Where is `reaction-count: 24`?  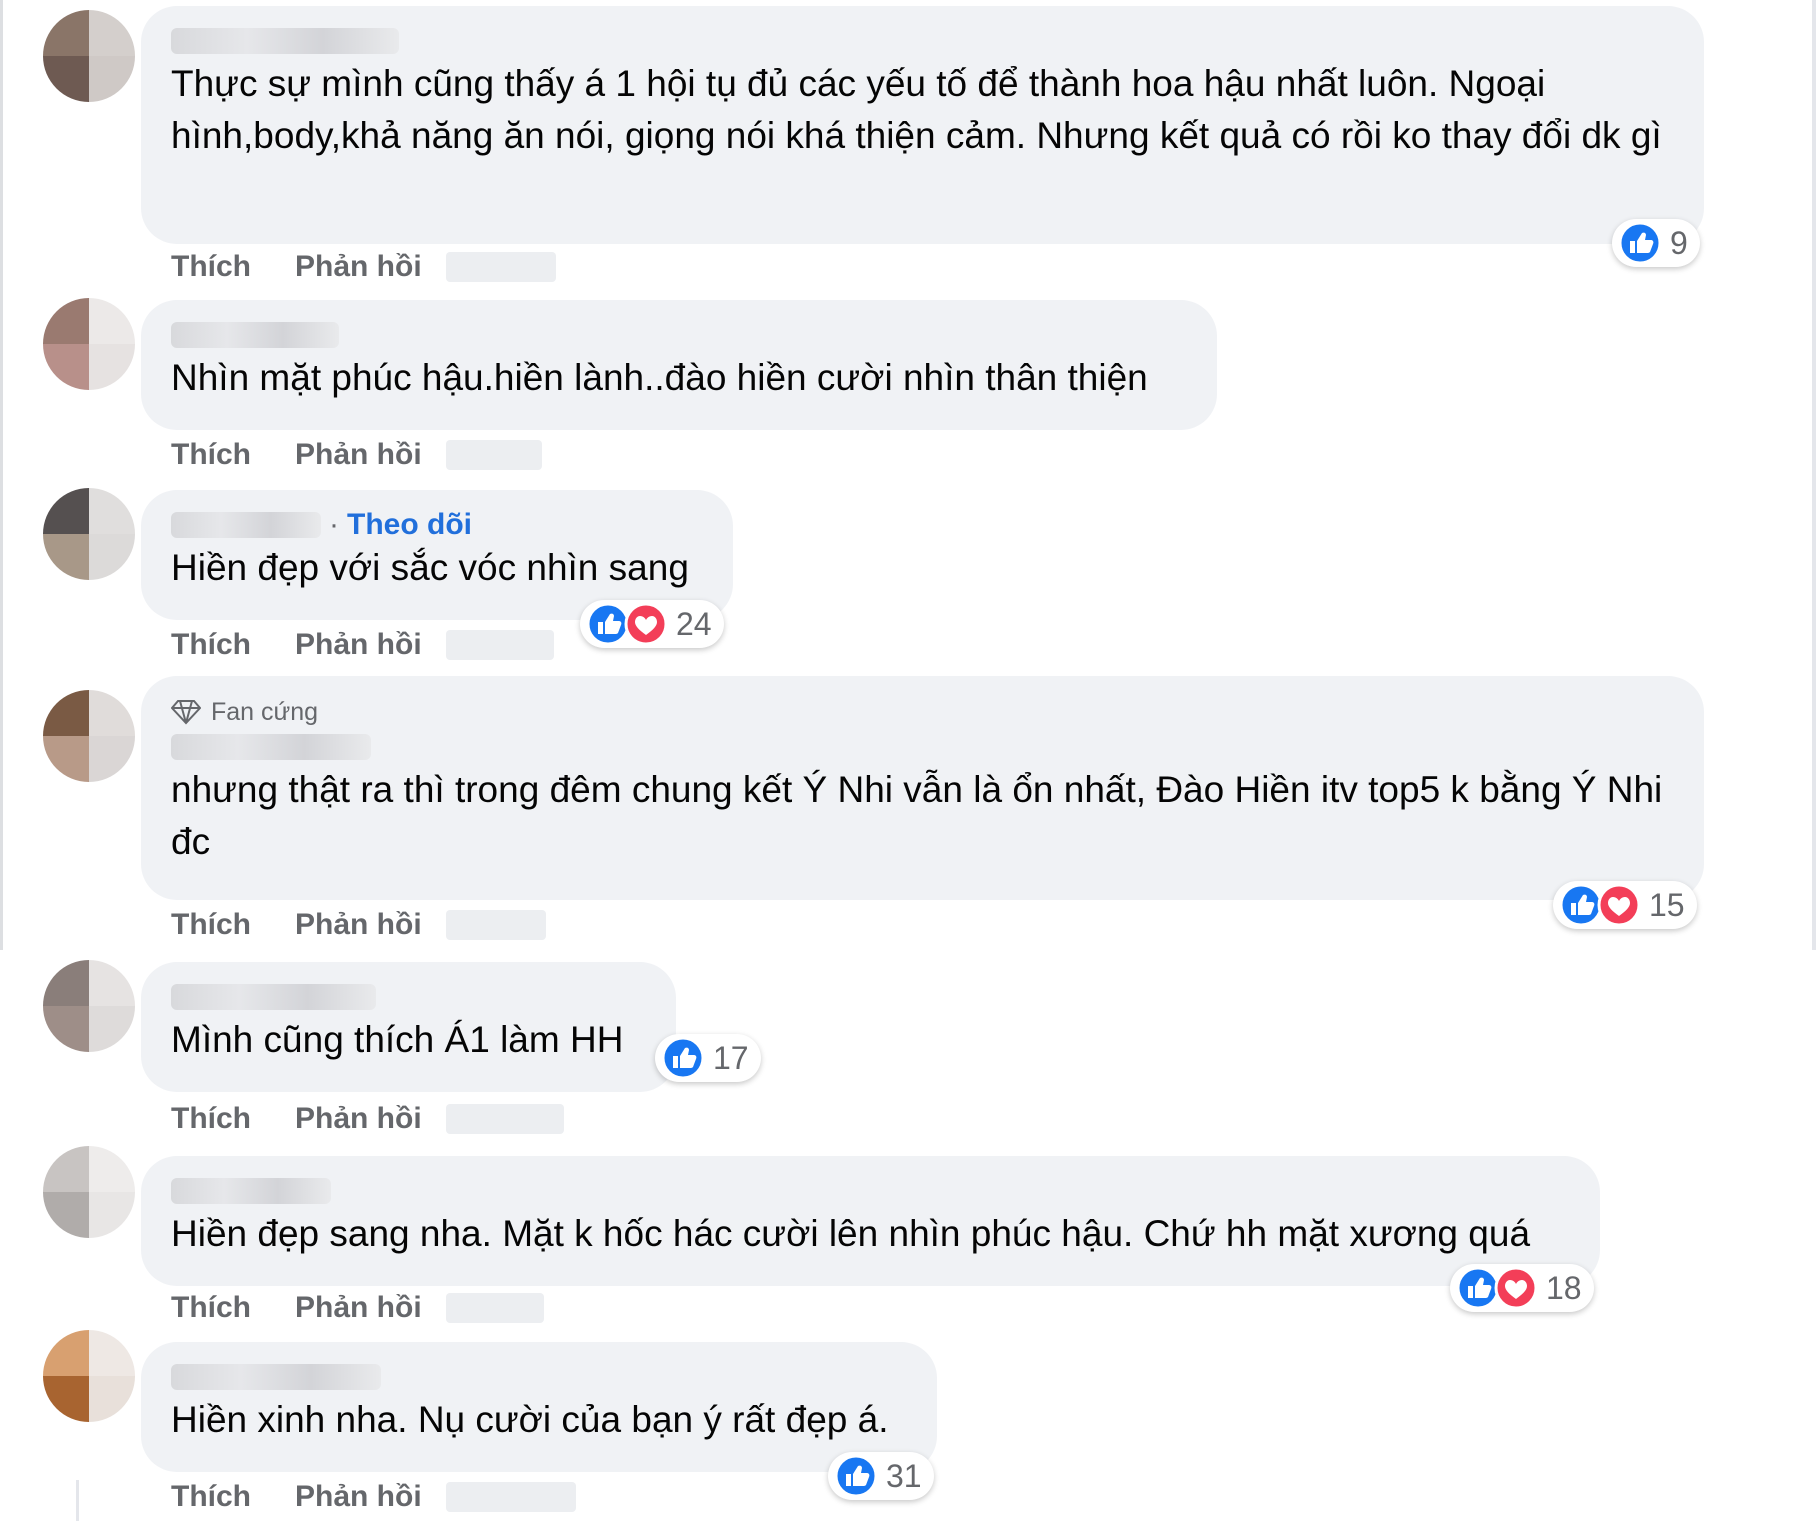 reaction-count: 24 is located at coordinates (694, 623).